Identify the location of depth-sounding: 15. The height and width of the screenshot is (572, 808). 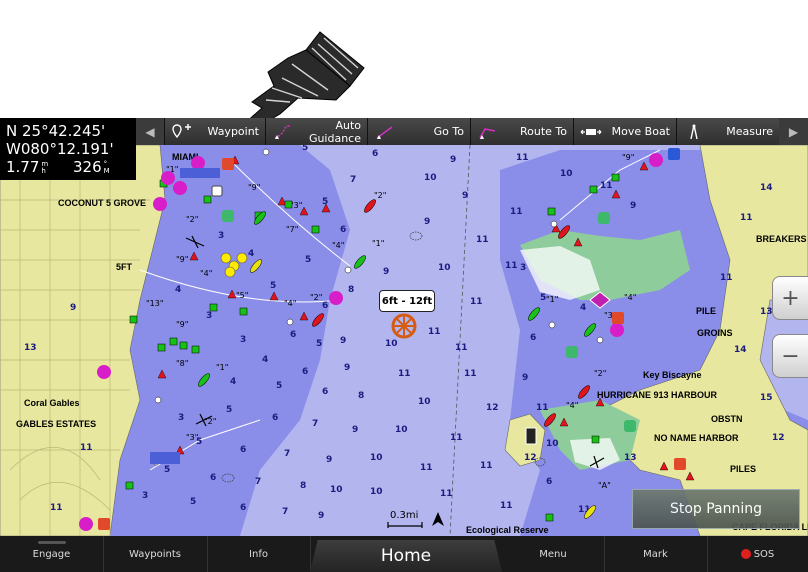
(766, 398).